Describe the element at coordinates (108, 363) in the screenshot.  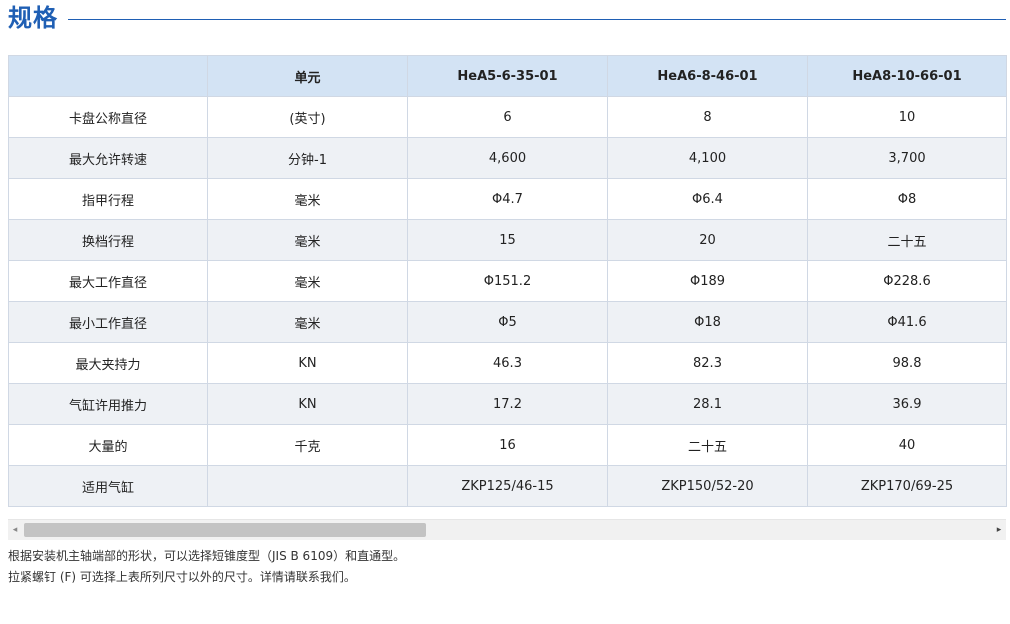
I see `row-label: 最大夹持力` at that location.